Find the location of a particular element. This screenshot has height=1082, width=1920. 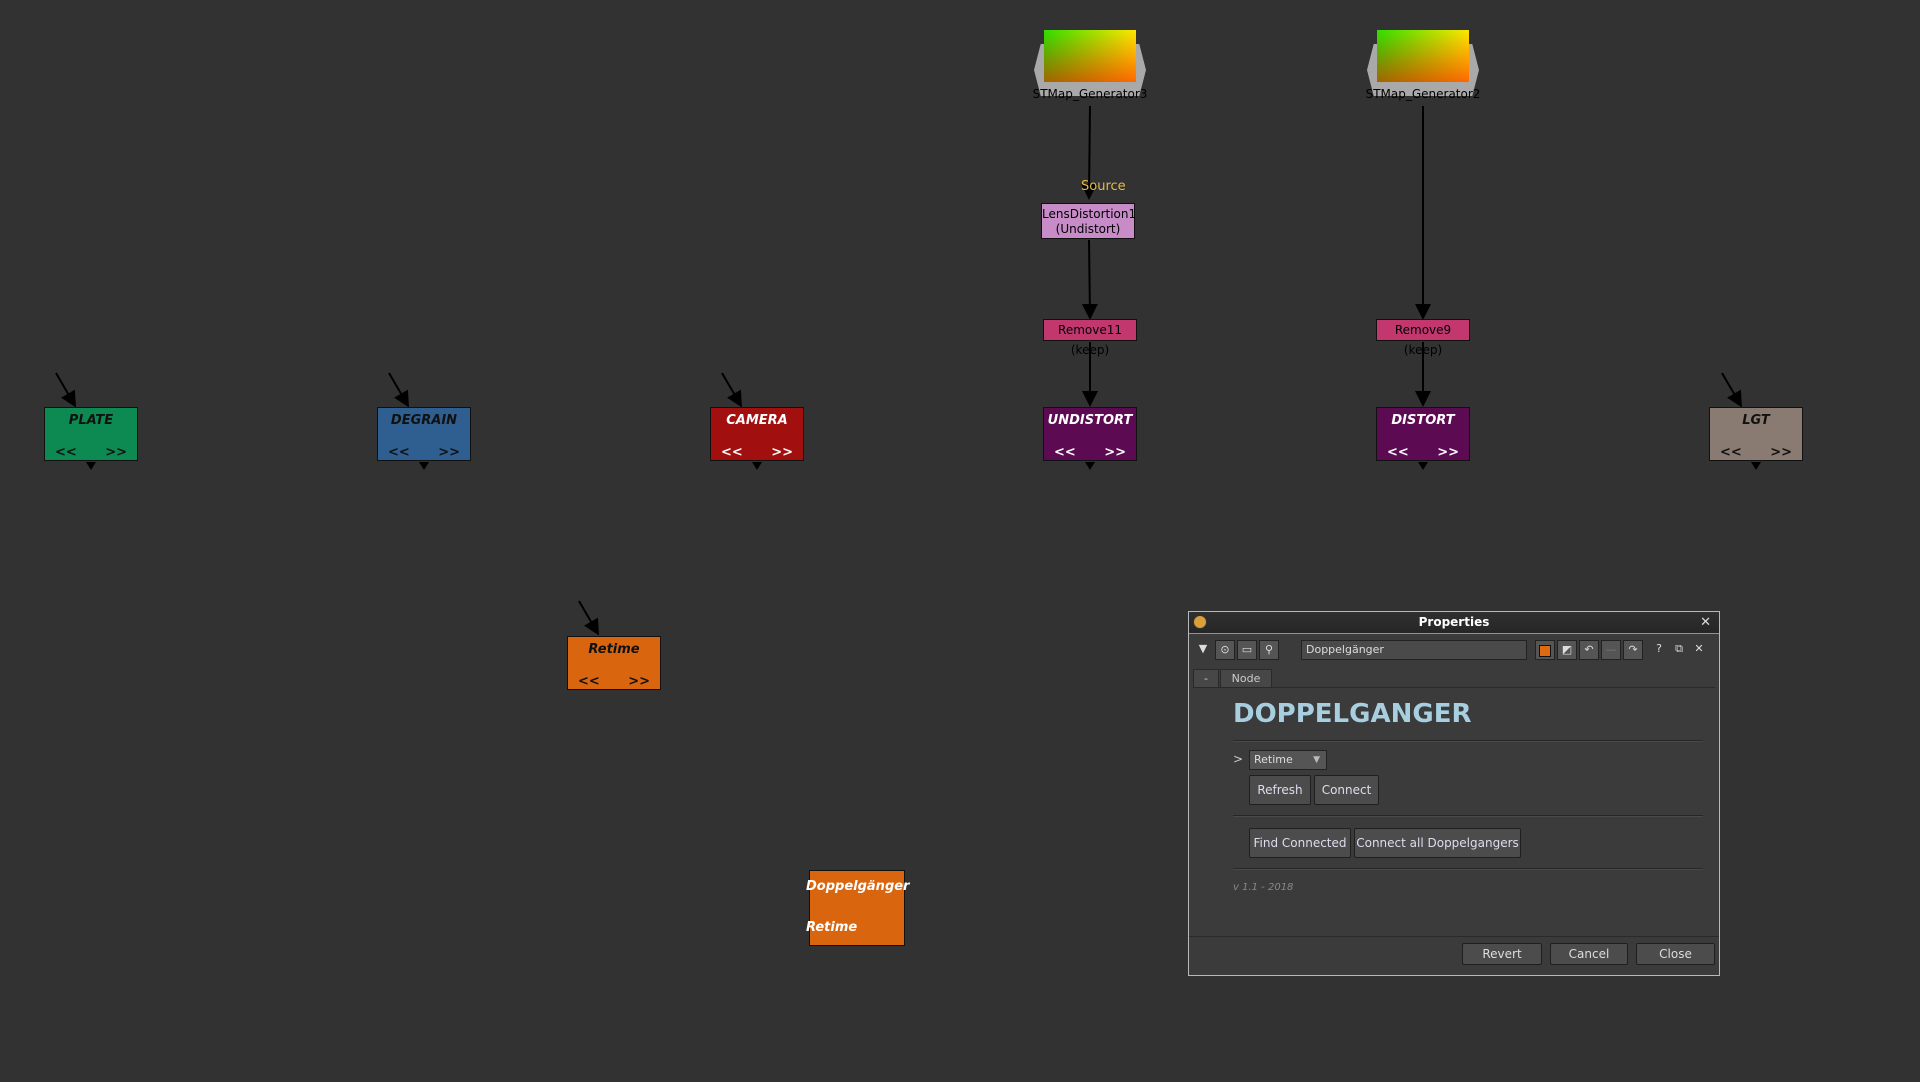

chevron-down-icon: ▼ is located at coordinates (1316, 760).